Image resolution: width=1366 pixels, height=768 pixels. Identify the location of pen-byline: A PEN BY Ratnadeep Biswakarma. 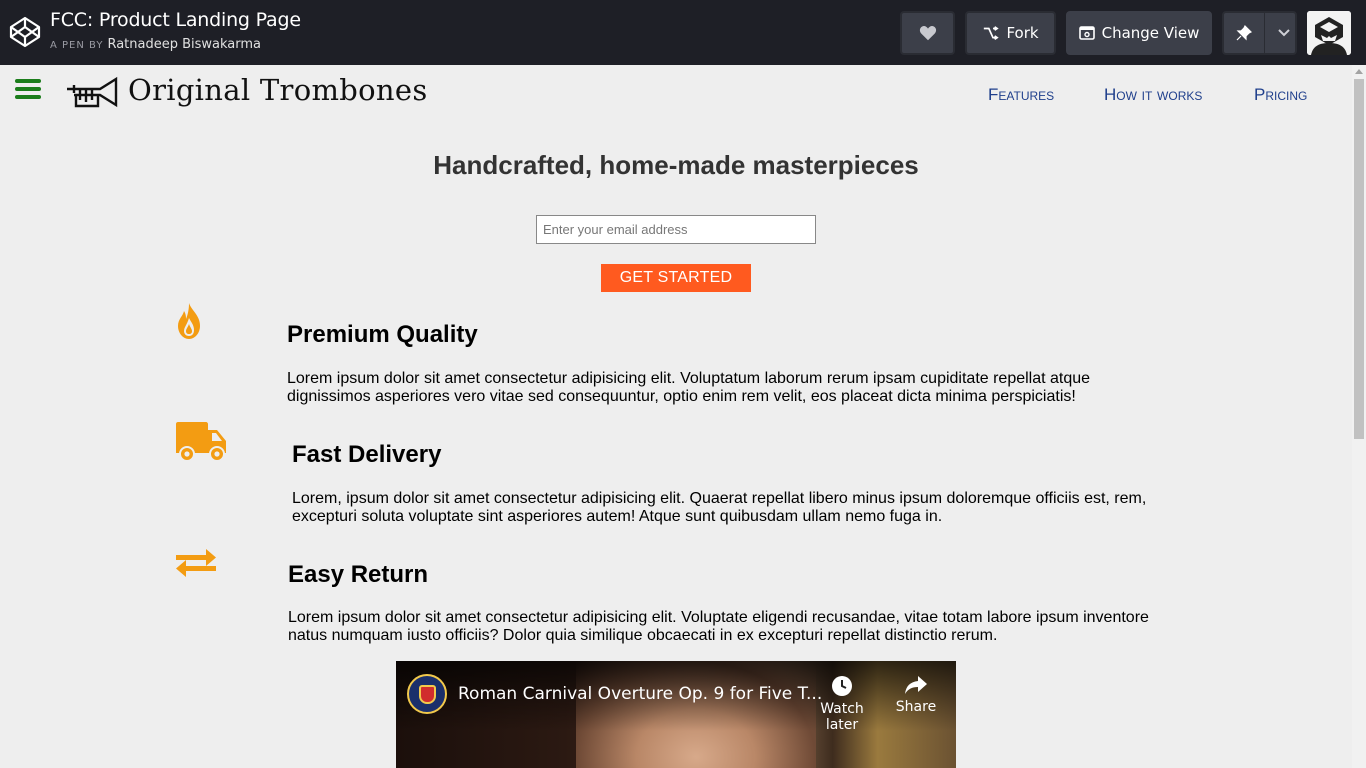
(155, 44).